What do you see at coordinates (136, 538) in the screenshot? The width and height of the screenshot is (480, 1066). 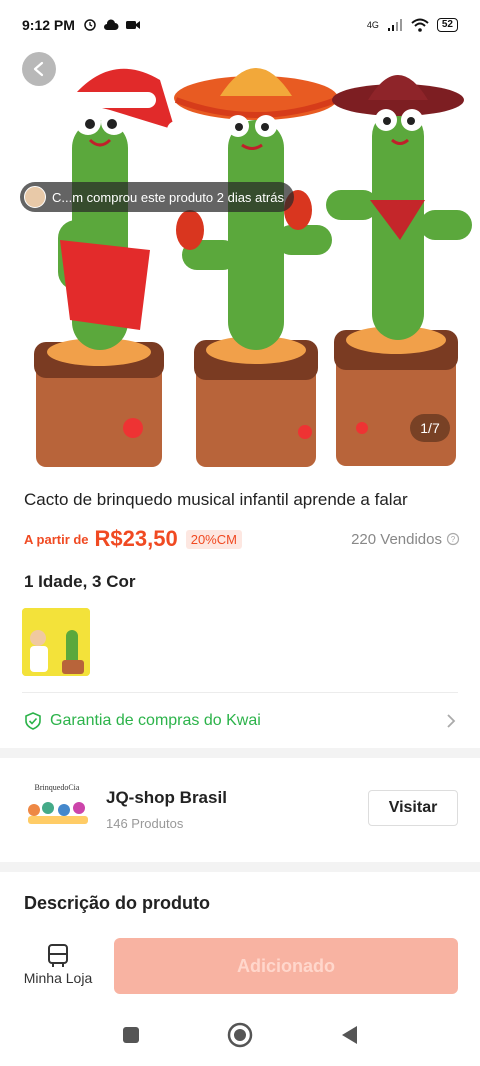 I see `product-price: R$23,50` at bounding box center [136, 538].